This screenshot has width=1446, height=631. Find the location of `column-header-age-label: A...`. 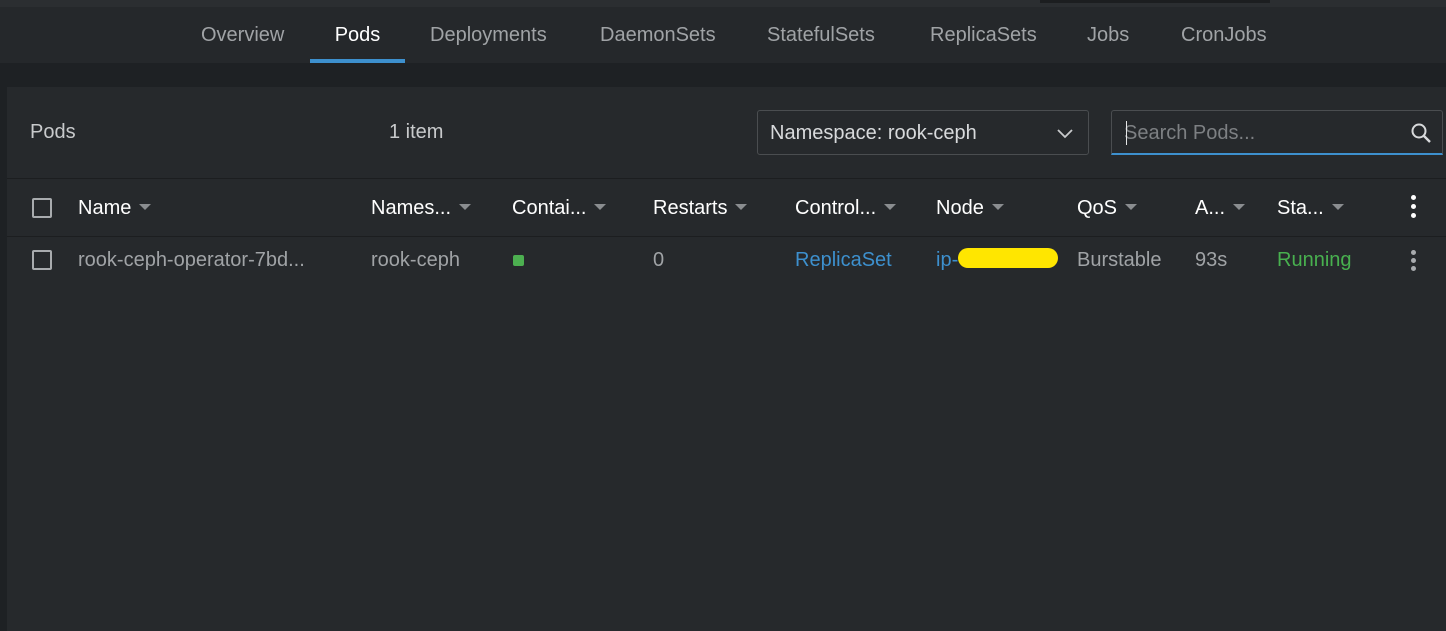

column-header-age-label: A... is located at coordinates (1210, 208).